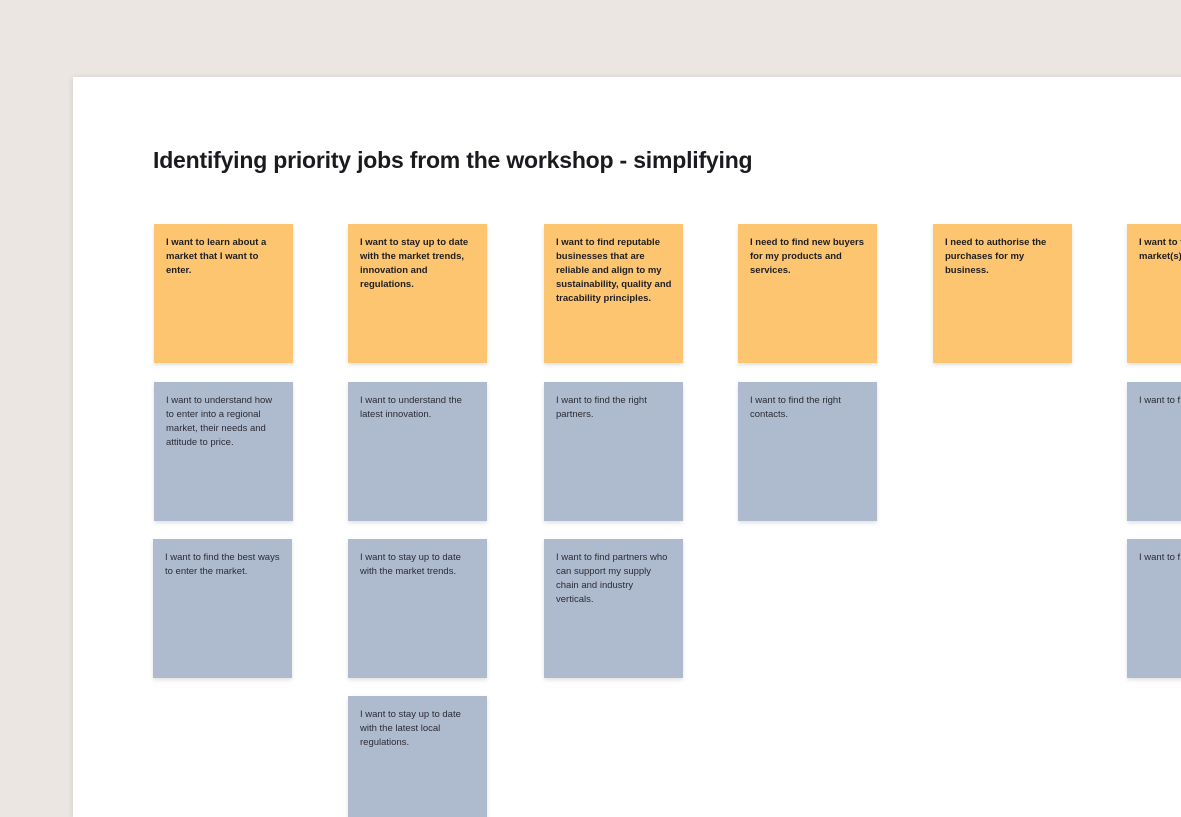 The image size is (1181, 817). Describe the element at coordinates (1154, 608) in the screenshot. I see `need-note: I want to f without pa` at that location.